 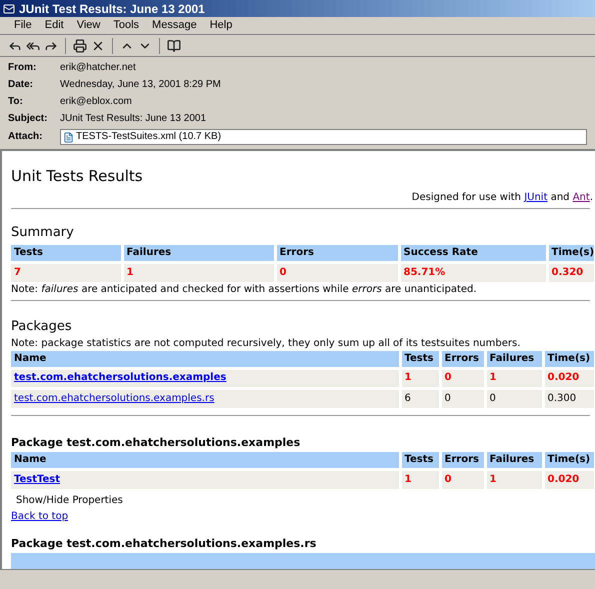 I want to click on field-label: Subject:, so click(x=28, y=119).